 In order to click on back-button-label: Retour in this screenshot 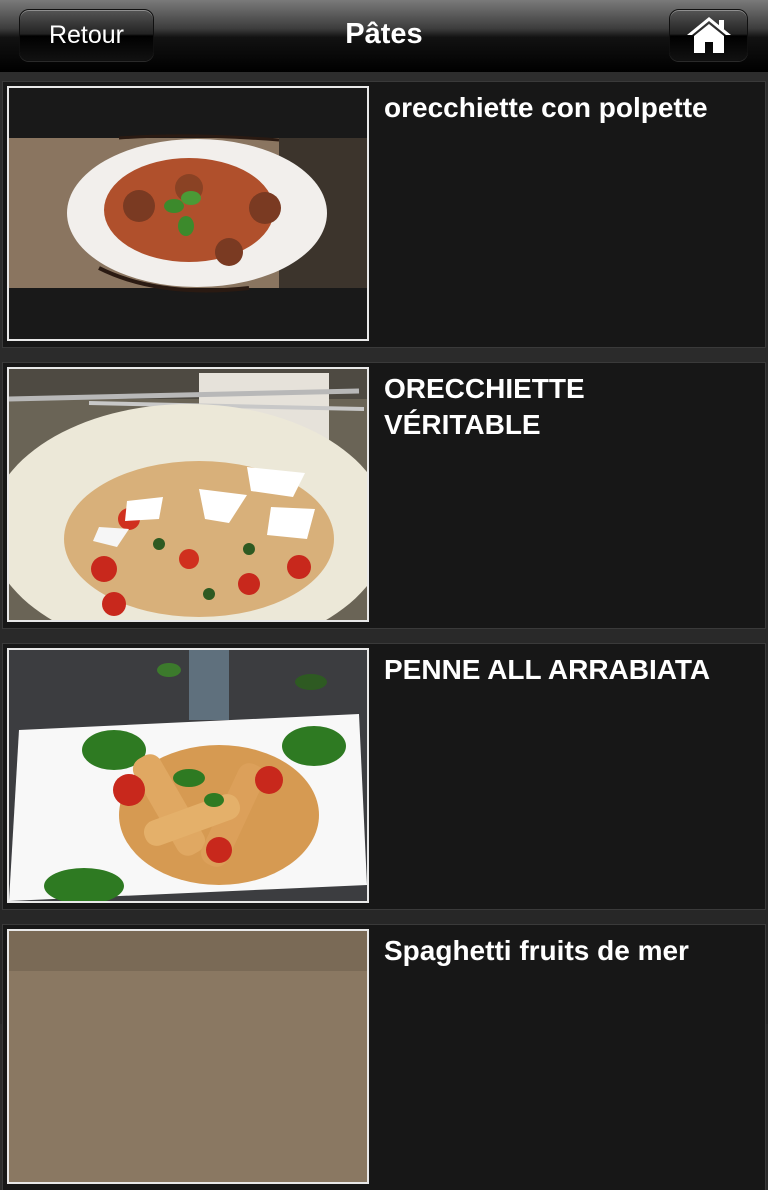, I will do `click(86, 34)`.